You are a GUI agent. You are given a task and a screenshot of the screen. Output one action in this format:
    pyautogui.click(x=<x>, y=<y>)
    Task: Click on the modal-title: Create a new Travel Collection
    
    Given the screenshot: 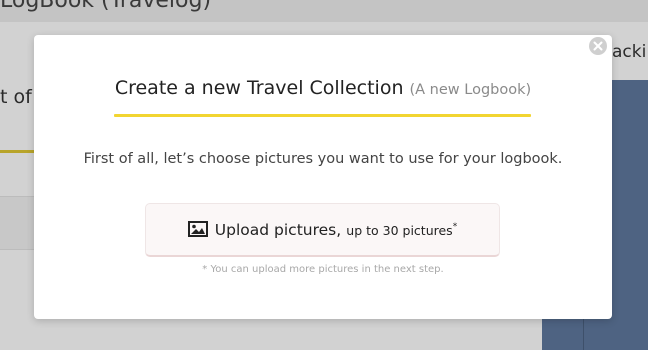 What is the action you would take?
    pyautogui.click(x=259, y=88)
    